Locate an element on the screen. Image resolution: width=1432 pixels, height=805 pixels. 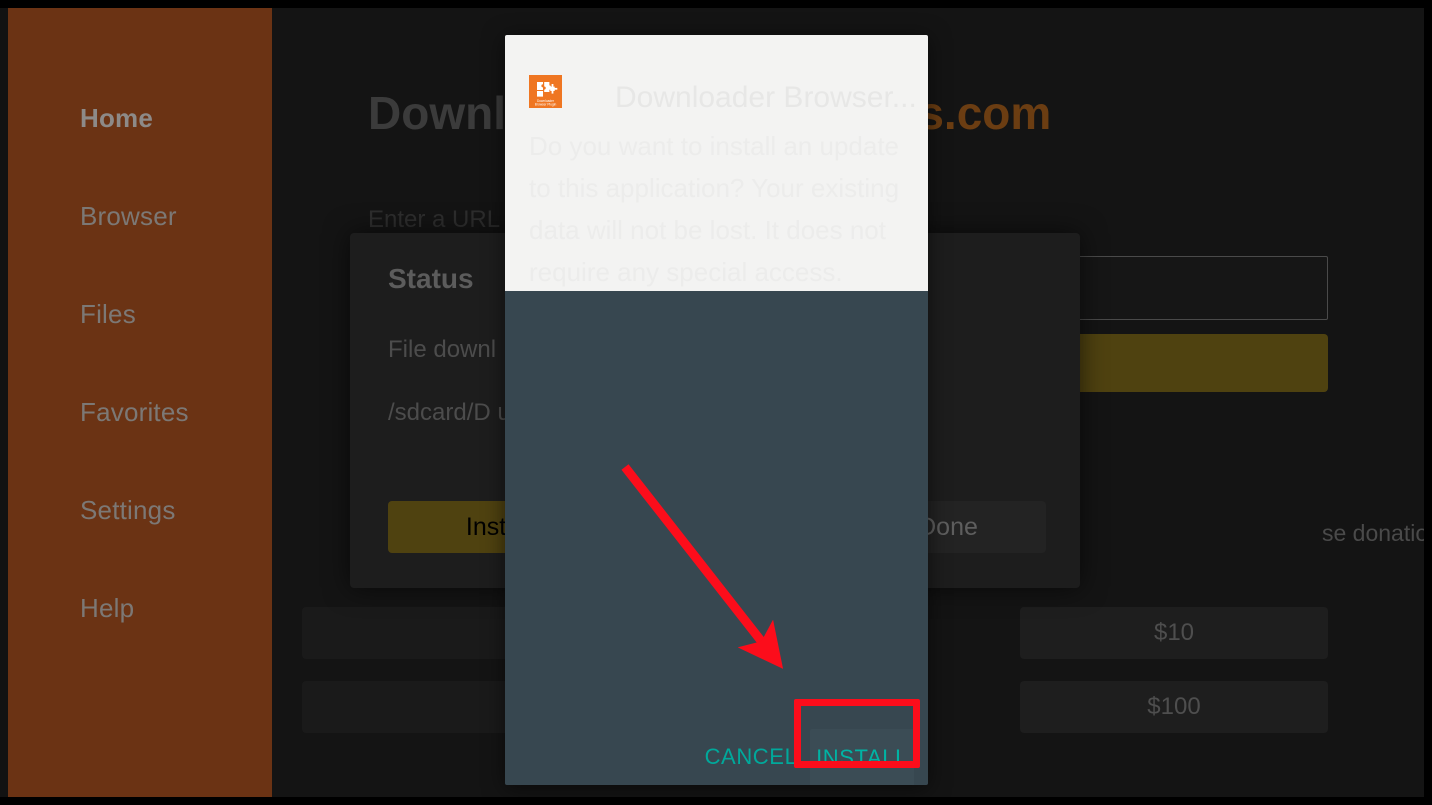
status-dialog-title: Status is located at coordinates (431, 278).